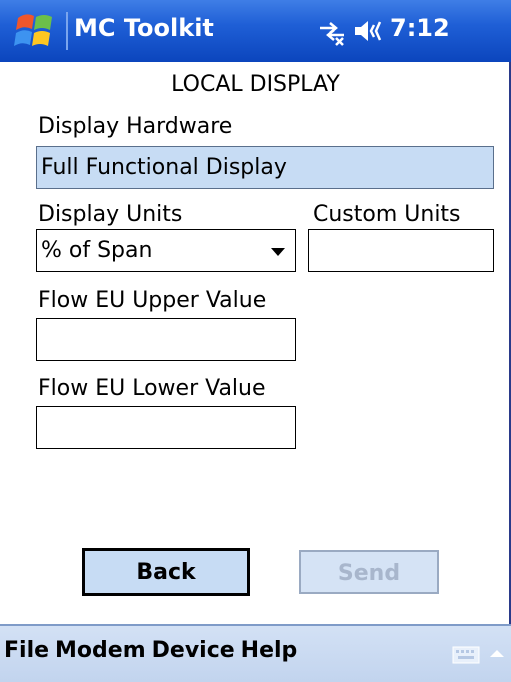  Describe the element at coordinates (166, 427) in the screenshot. I see `flow-eu-lower-input` at that location.